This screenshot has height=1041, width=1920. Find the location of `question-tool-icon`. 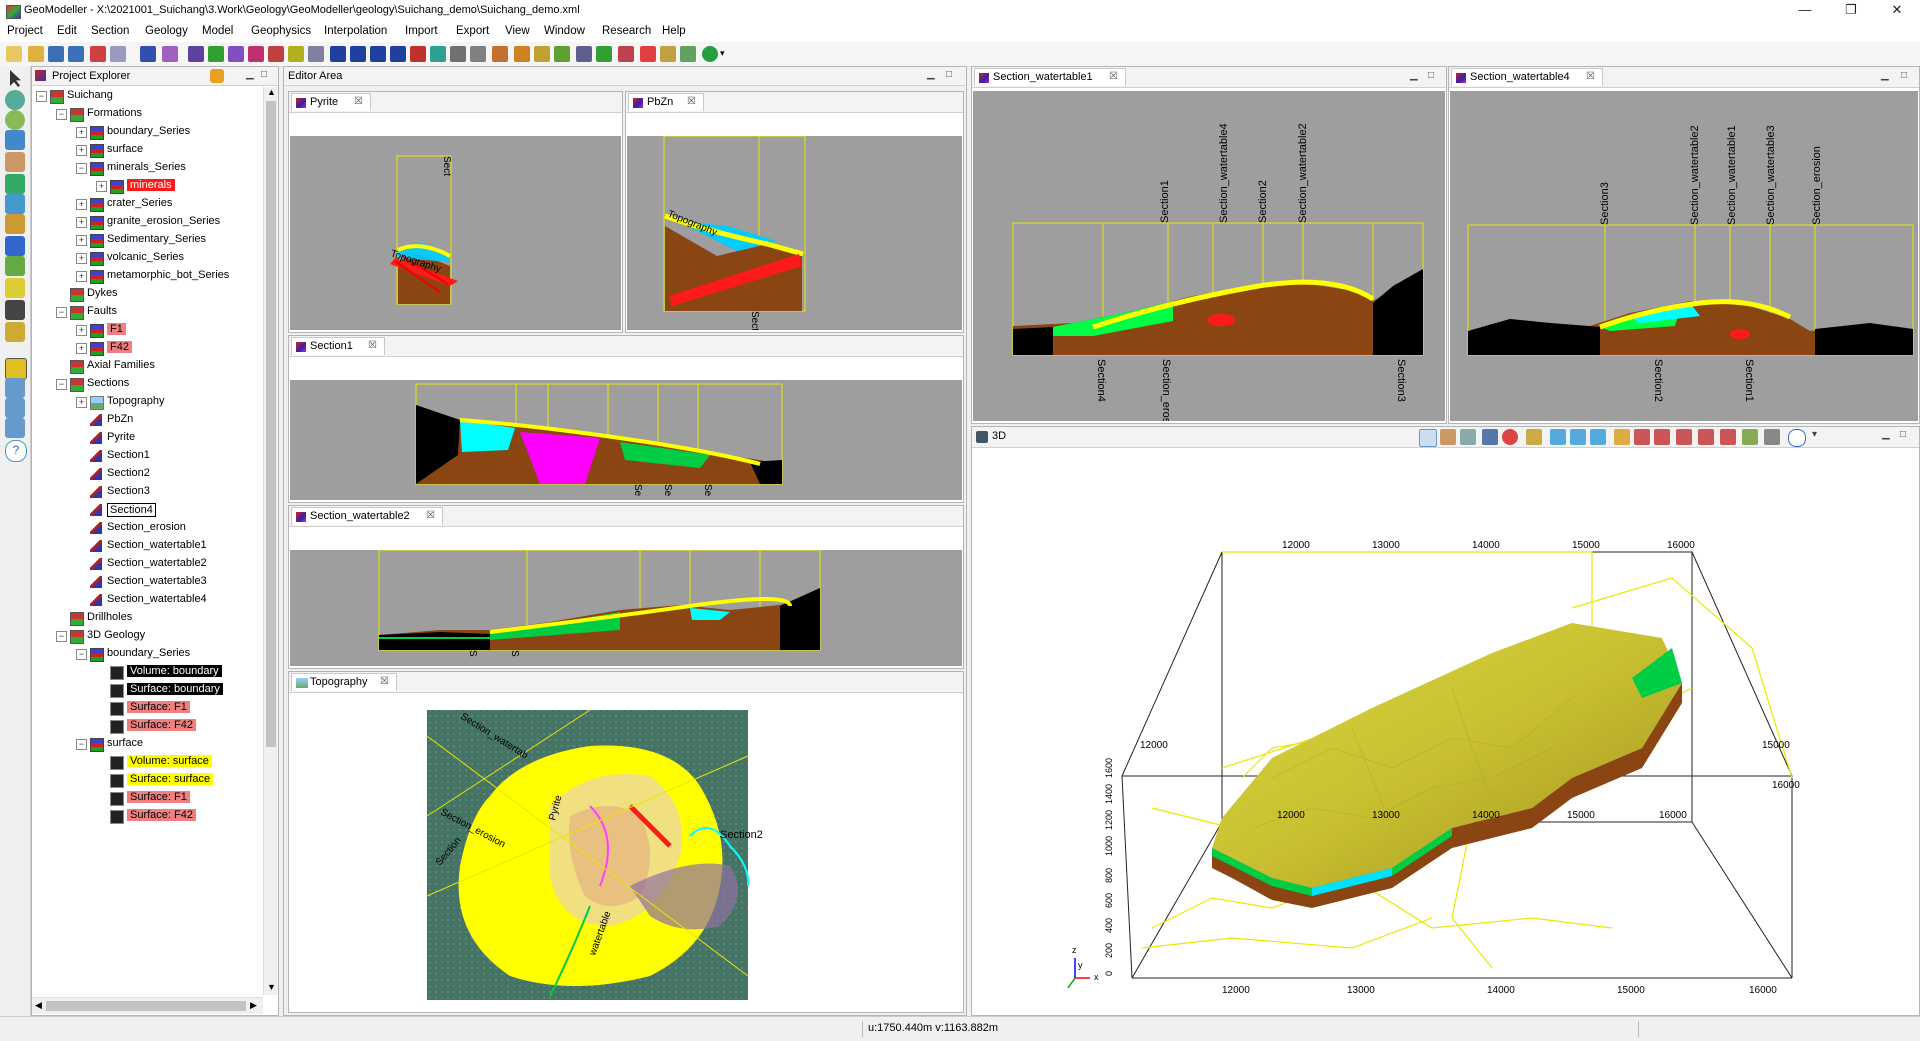

question-tool-icon is located at coordinates (15, 332).